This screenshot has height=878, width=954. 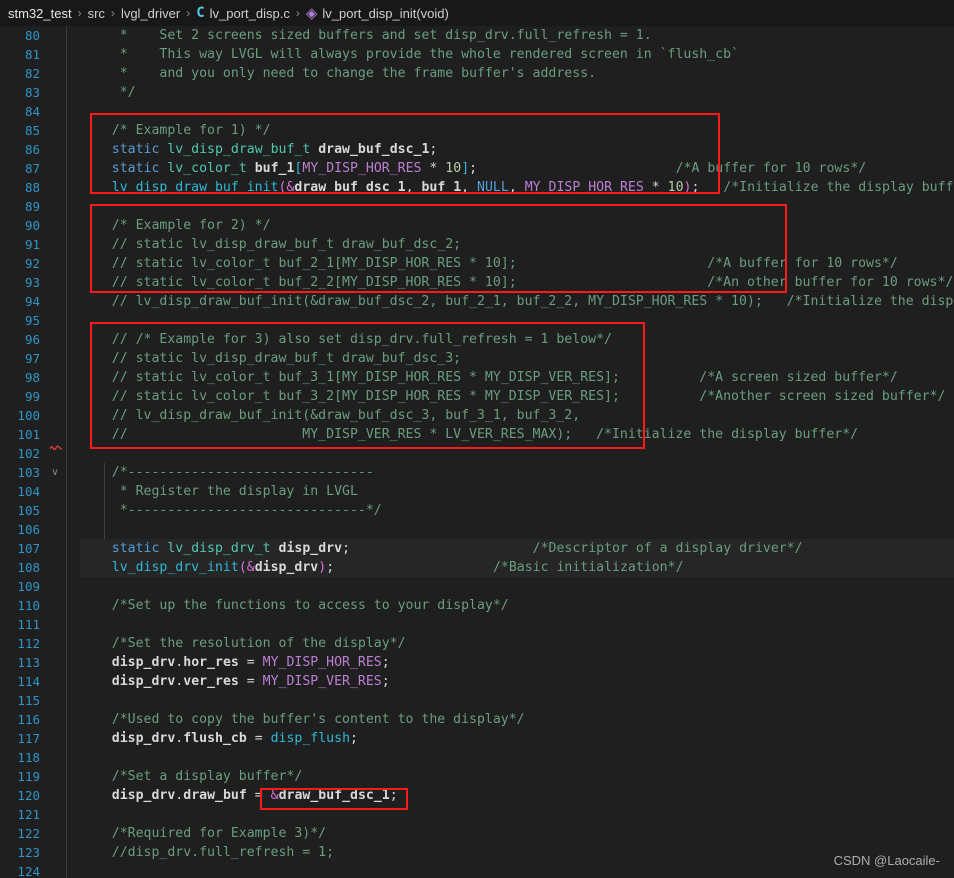 I want to click on code-line: /*Required for Example 3)*/, so click(x=517, y=833).